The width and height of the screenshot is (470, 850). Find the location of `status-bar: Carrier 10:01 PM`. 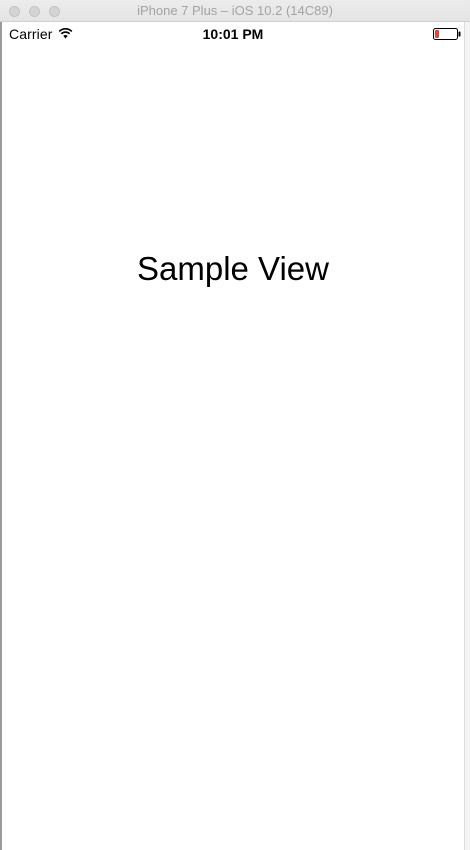

status-bar: Carrier 10:01 PM is located at coordinates (233, 34).